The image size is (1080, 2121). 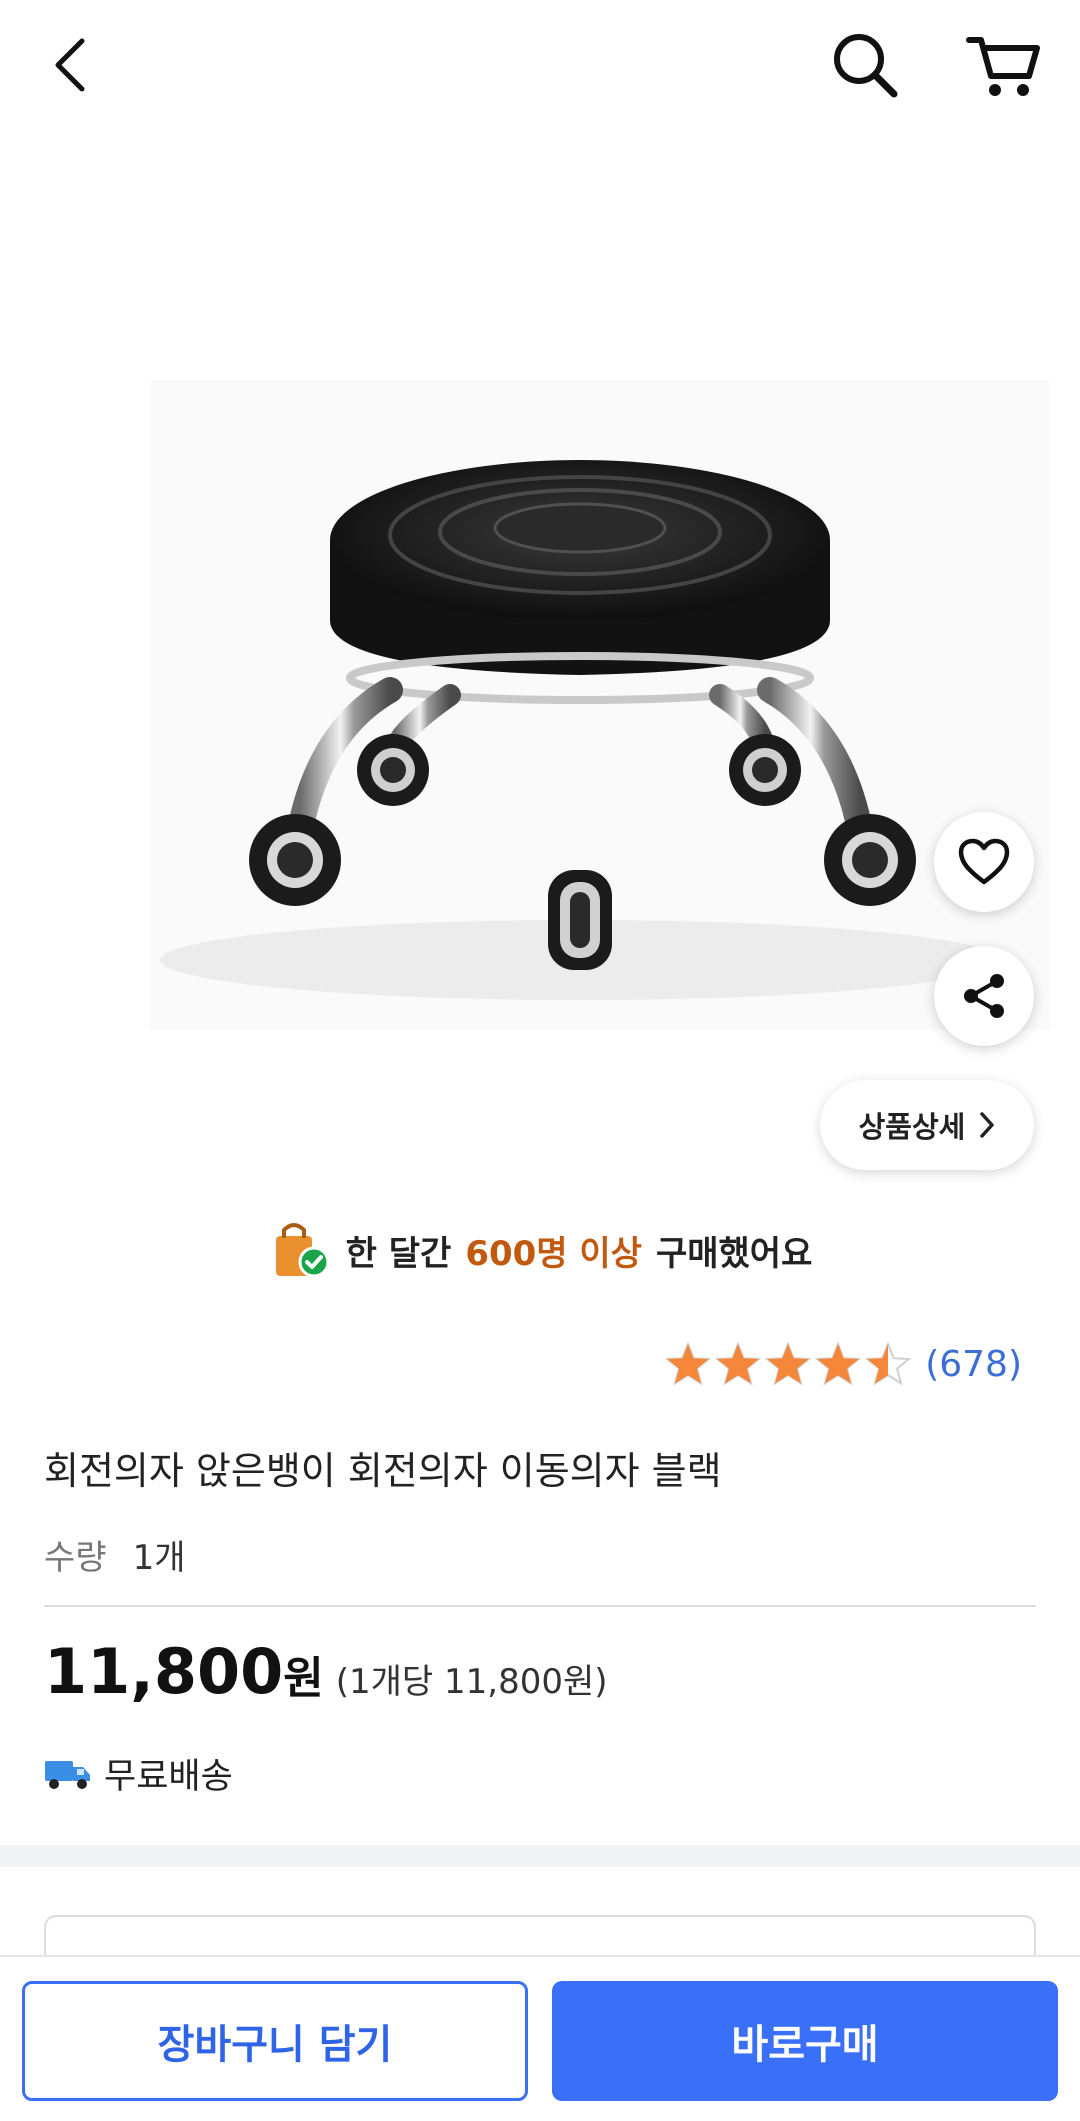 I want to click on chevron-left-icon, so click(x=70, y=65).